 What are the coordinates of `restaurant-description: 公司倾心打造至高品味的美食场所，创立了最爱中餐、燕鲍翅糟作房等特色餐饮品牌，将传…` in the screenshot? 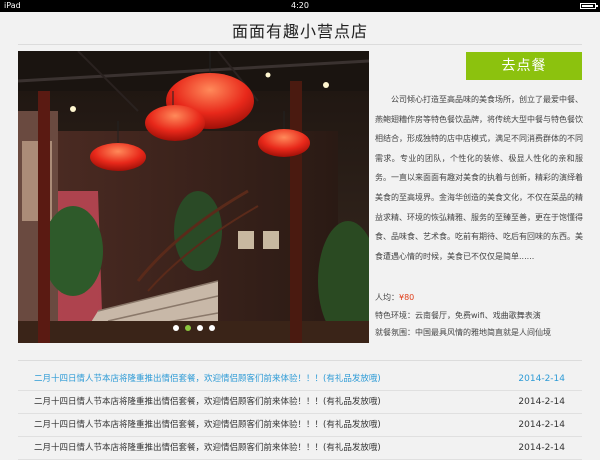 It's located at (479, 178).